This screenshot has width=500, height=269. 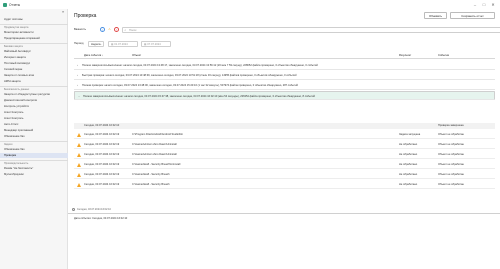 I want to click on minimize-icon: –, so click(x=475, y=5).